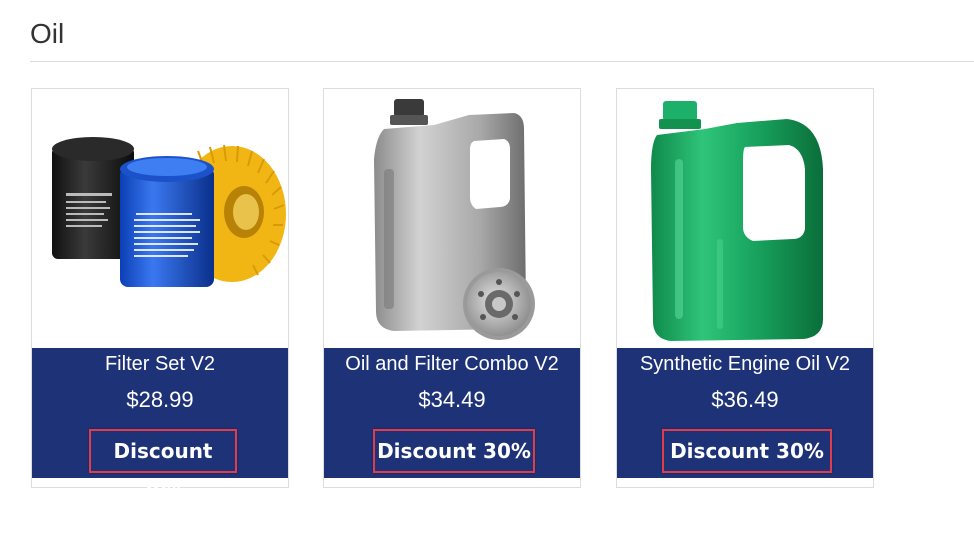  I want to click on product-image-synthetic-oil, so click(745, 218).